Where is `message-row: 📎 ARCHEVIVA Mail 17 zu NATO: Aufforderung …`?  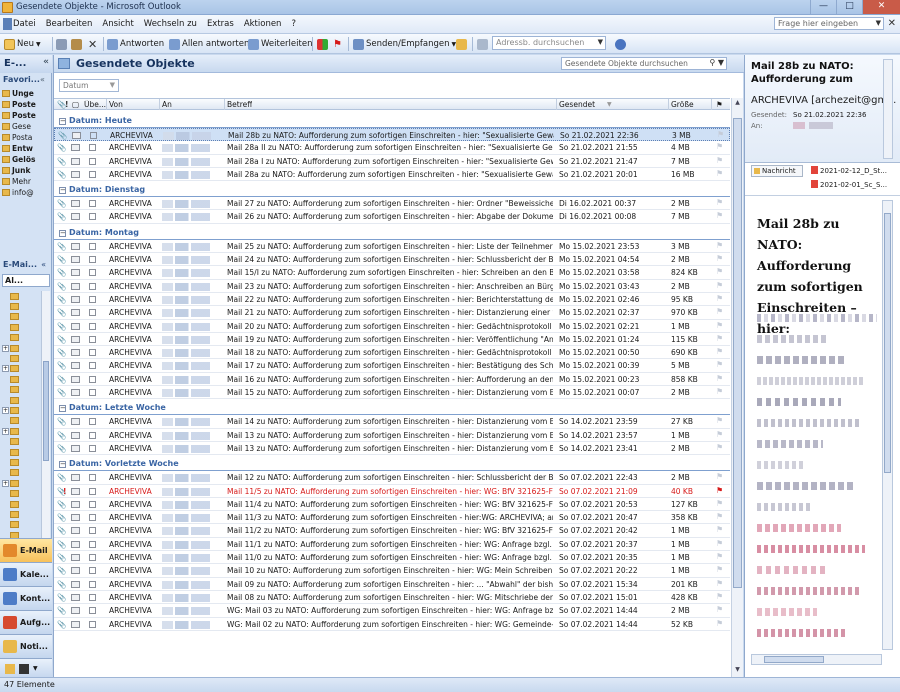
message-row: 📎 ARCHEVIVA Mail 17 zu NATO: Aufforderung … is located at coordinates (392, 366).